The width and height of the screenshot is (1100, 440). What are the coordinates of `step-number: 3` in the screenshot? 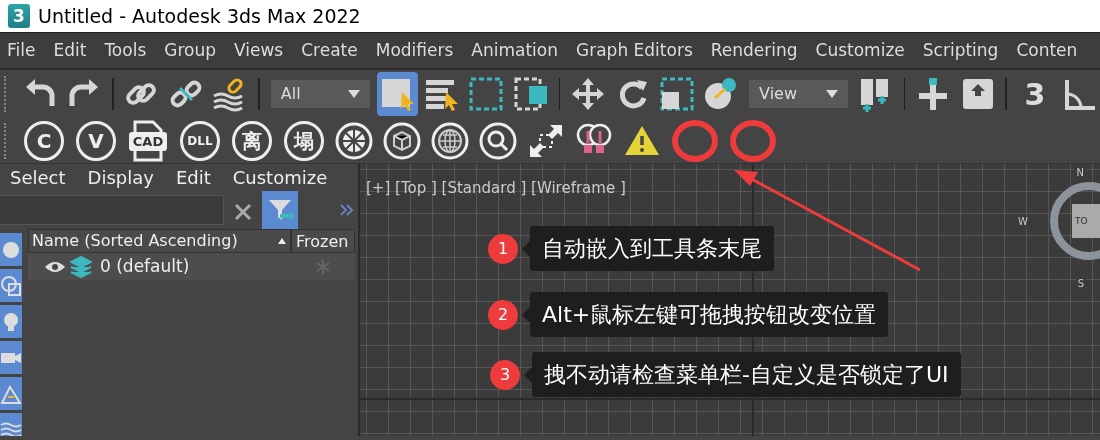 It's located at (505, 374).